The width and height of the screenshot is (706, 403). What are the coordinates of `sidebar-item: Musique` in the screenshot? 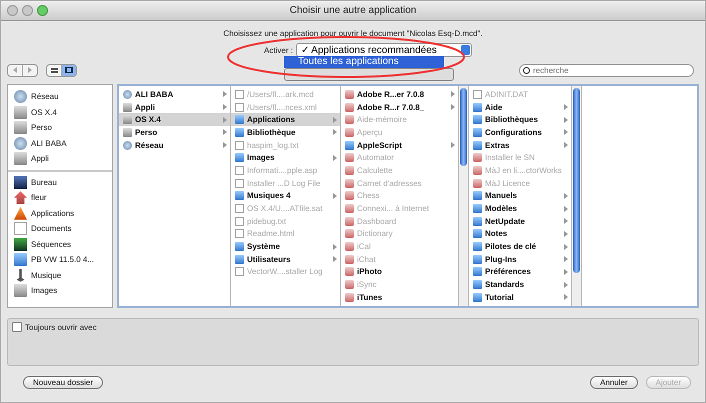 It's located at (60, 275).